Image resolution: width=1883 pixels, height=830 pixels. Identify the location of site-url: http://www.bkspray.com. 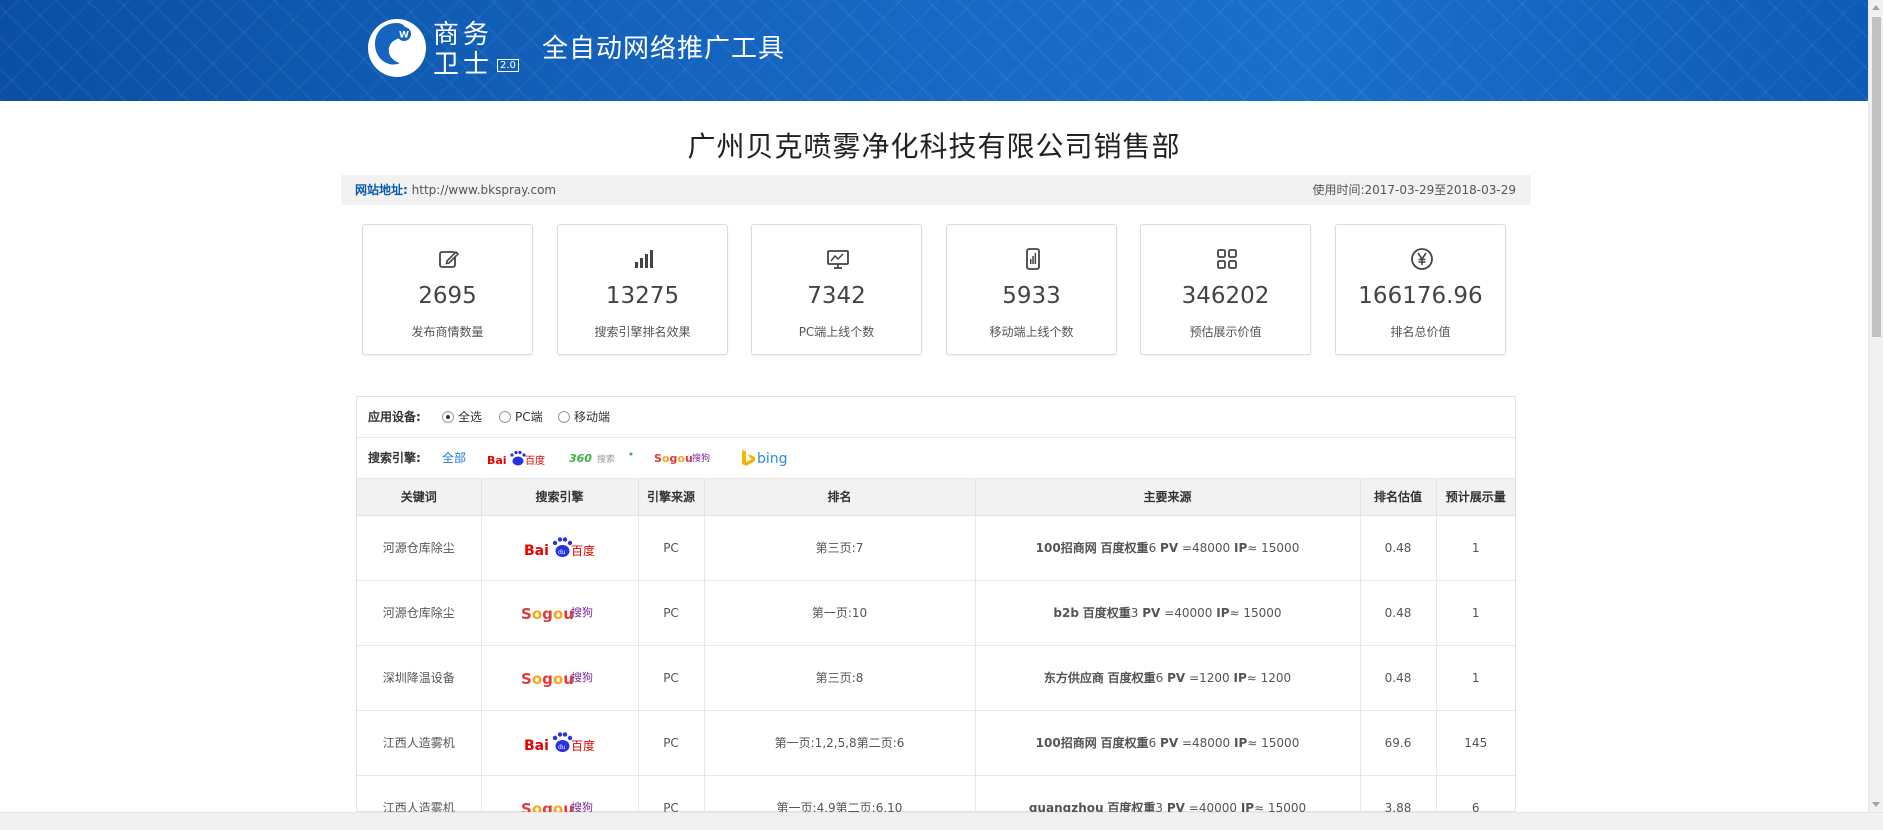
(484, 190).